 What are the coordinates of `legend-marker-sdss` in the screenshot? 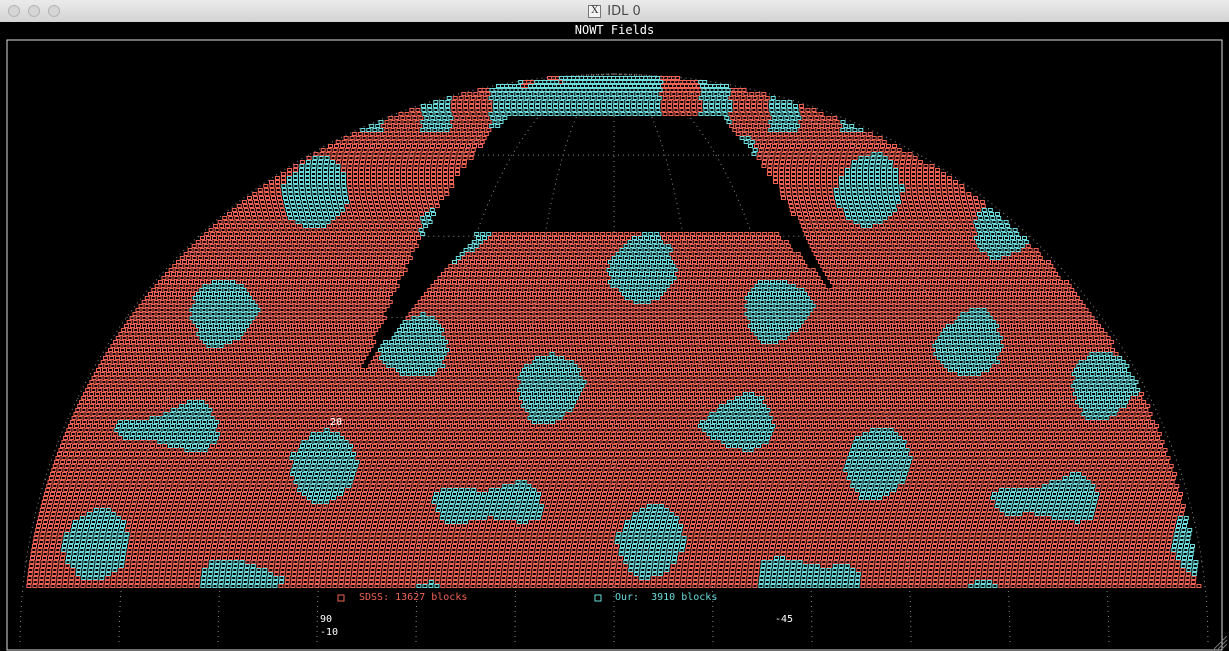 It's located at (341, 598).